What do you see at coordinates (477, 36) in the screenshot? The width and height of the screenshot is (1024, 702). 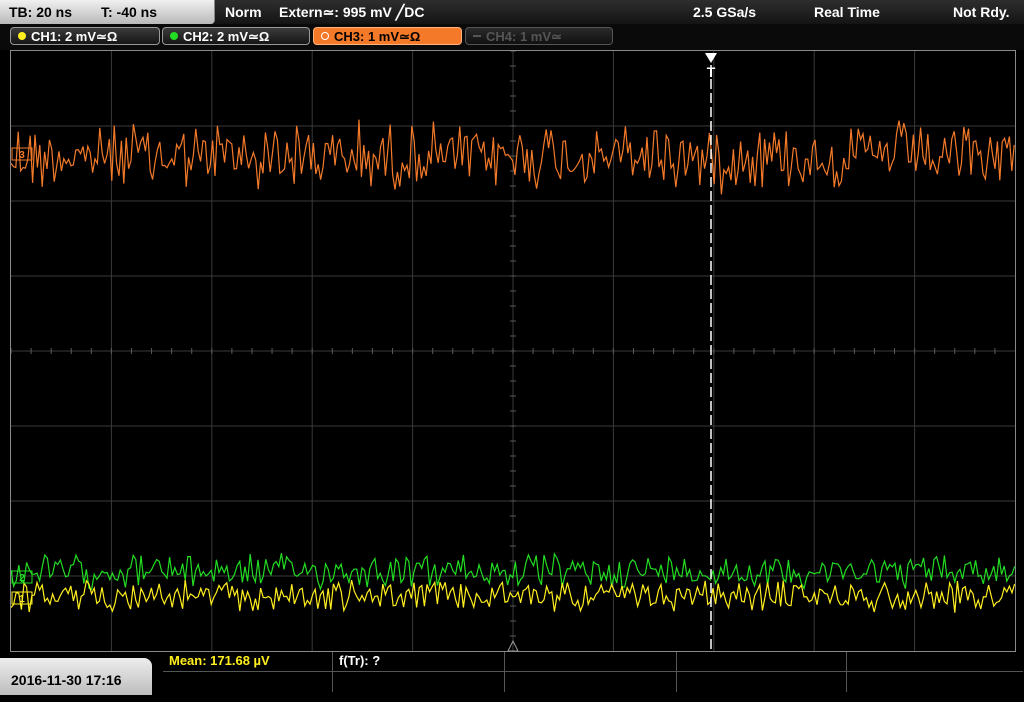 I see `channel-4-indicator-icon` at bounding box center [477, 36].